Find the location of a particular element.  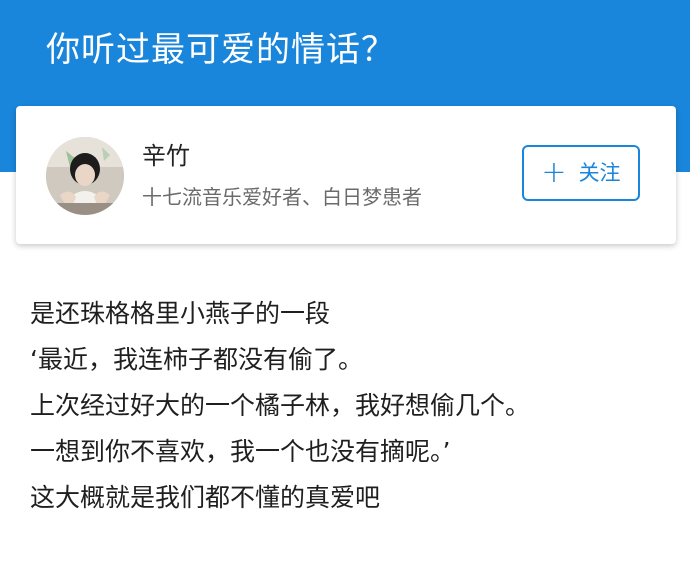

follow-button: + 关注 is located at coordinates (581, 173).